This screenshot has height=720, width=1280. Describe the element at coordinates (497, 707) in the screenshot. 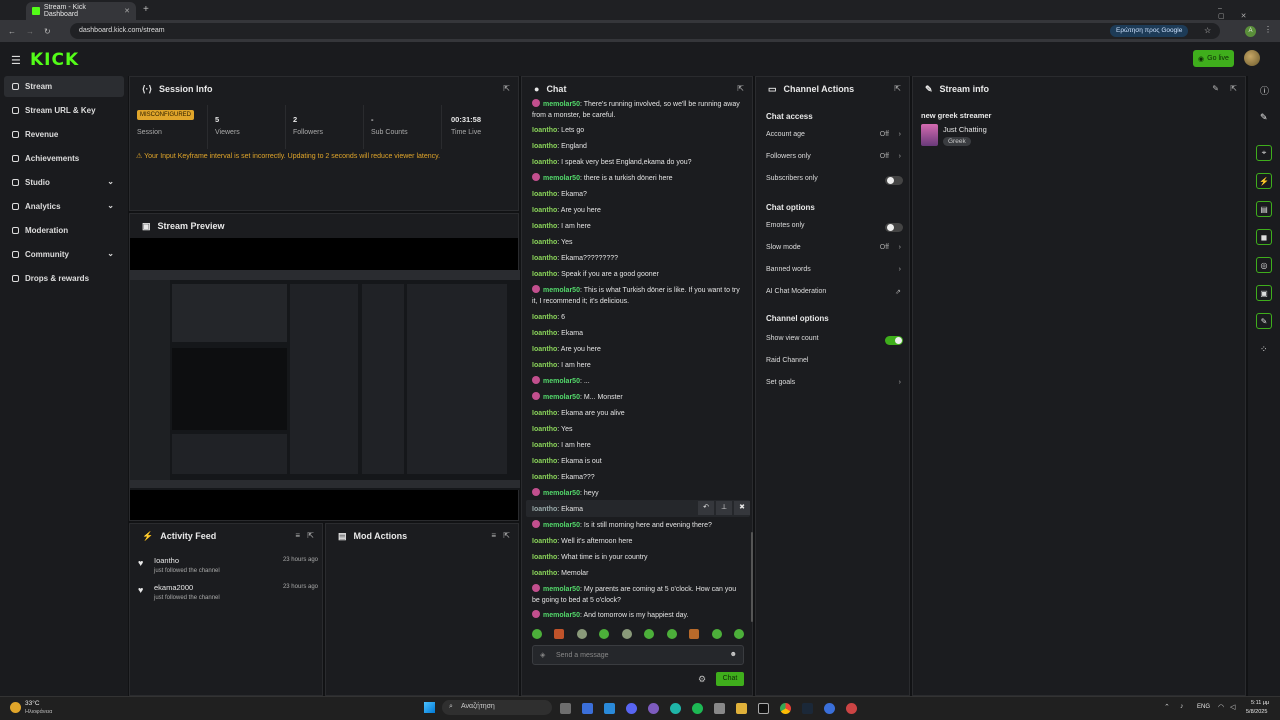

I see `taskbar-search: ⌕ Αναζήτηση` at that location.